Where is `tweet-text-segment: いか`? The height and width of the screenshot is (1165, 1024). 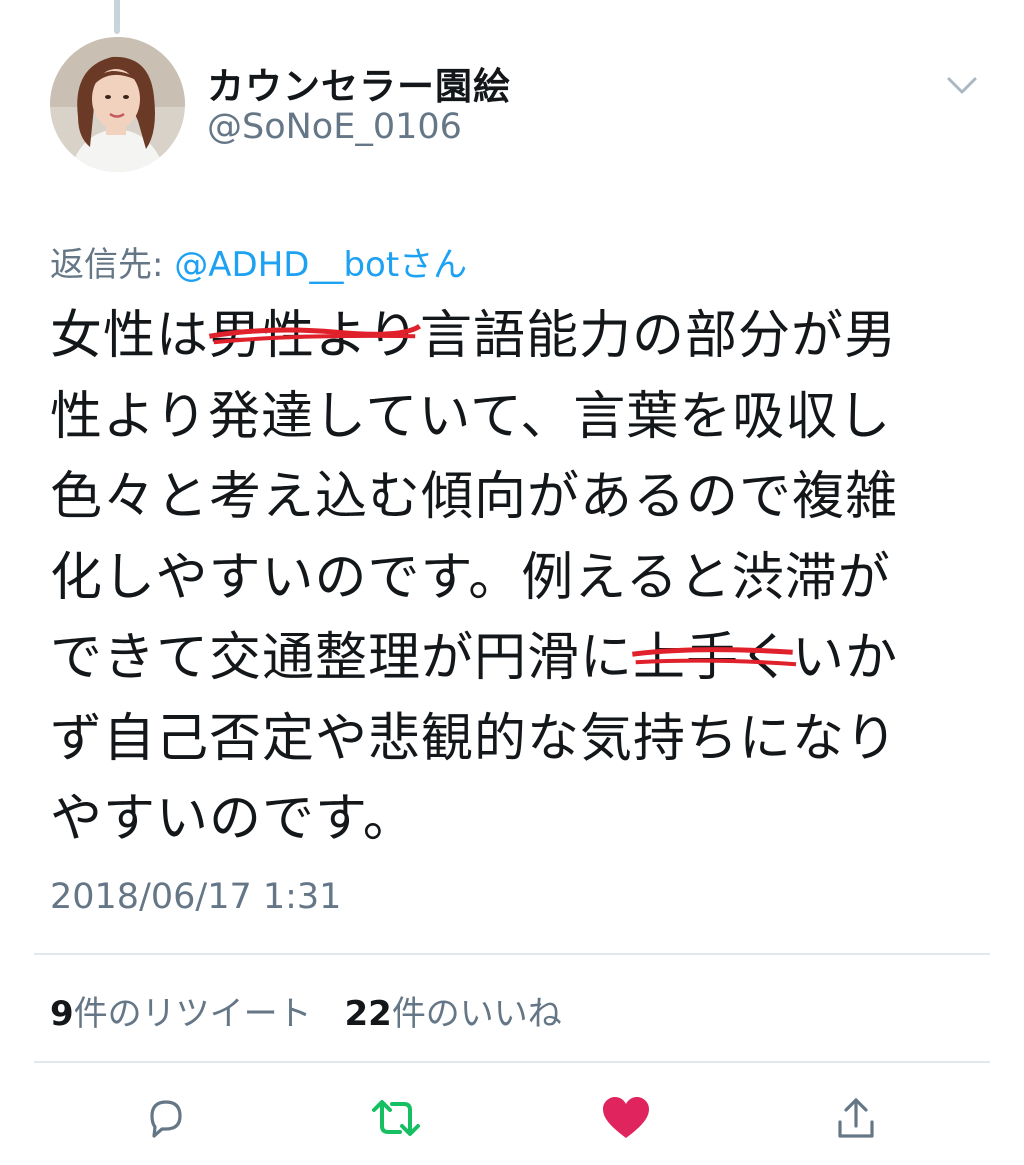
tweet-text-segment: いか is located at coordinates (845, 658).